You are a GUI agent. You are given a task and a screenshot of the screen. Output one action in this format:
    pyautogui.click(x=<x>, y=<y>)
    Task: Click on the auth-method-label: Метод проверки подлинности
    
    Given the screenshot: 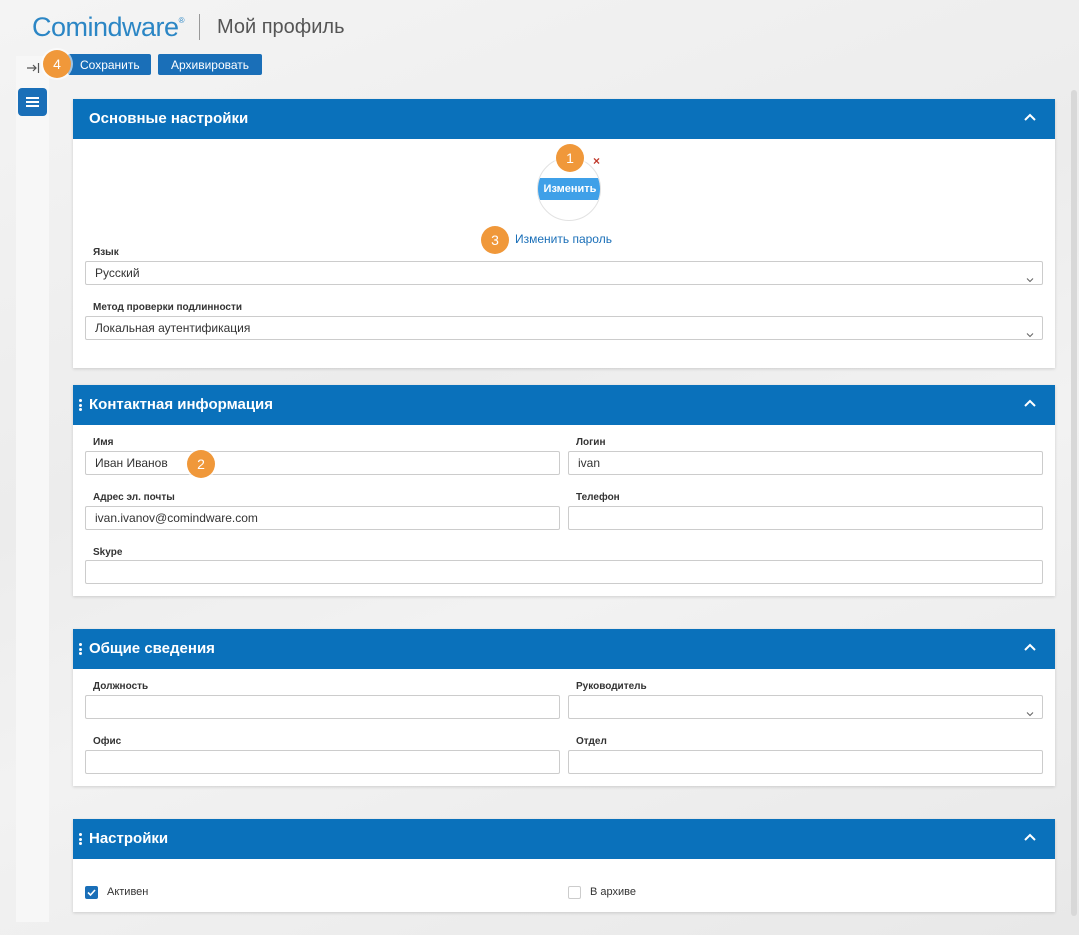 What is the action you would take?
    pyautogui.click(x=168, y=307)
    